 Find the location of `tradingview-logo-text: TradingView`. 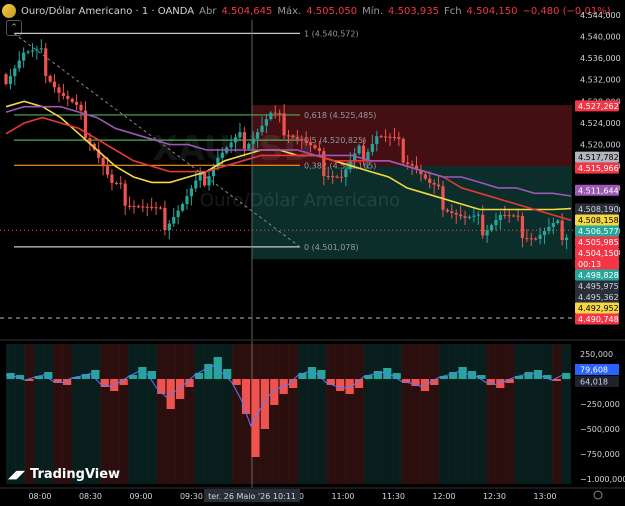

tradingview-logo-text: TradingView is located at coordinates (75, 474).